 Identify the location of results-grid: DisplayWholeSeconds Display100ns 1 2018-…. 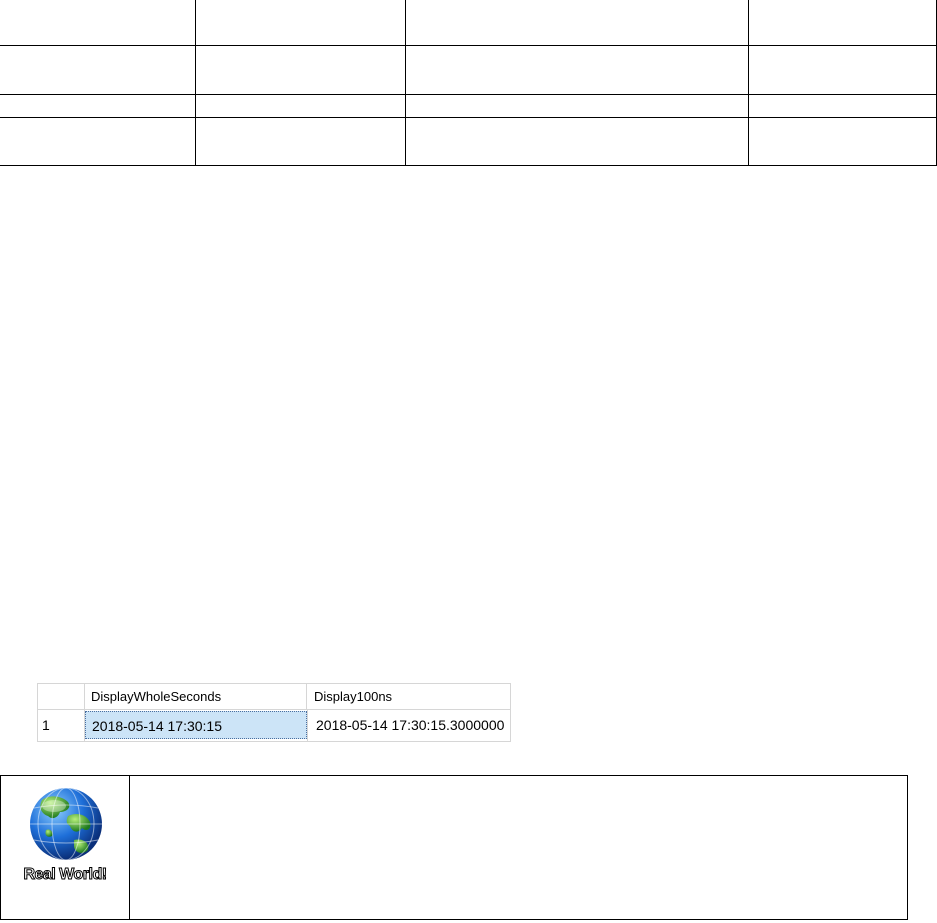
(274, 712).